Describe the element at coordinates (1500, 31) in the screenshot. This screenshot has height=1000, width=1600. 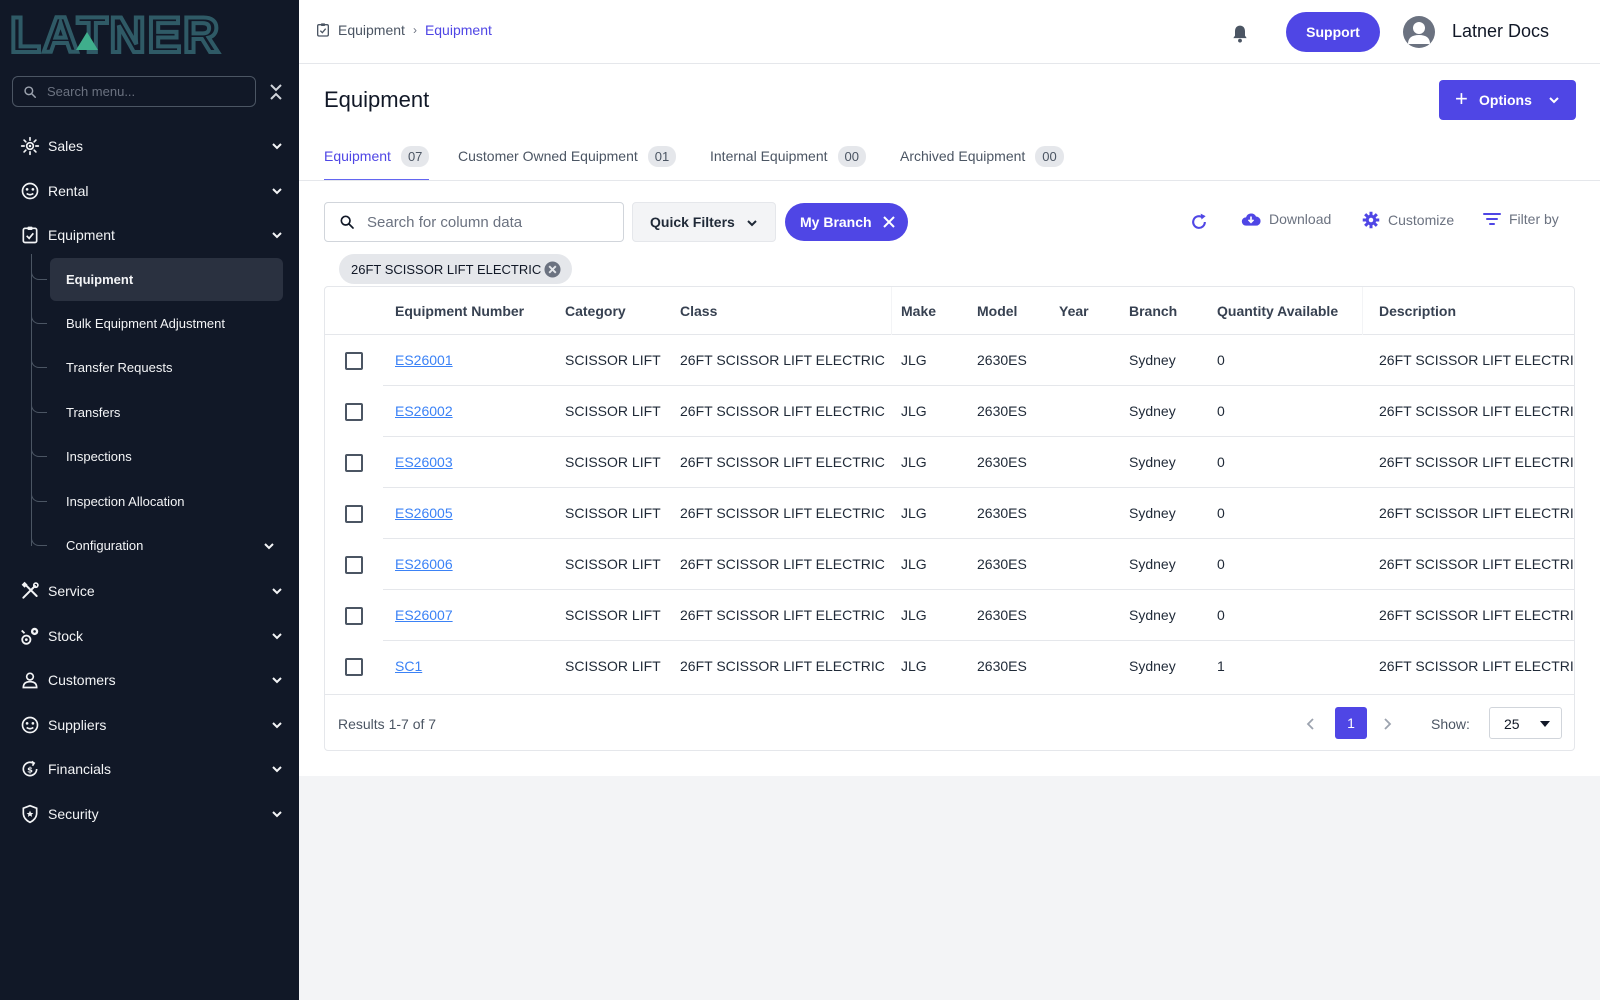
I see `user-name: Latner Docs` at that location.